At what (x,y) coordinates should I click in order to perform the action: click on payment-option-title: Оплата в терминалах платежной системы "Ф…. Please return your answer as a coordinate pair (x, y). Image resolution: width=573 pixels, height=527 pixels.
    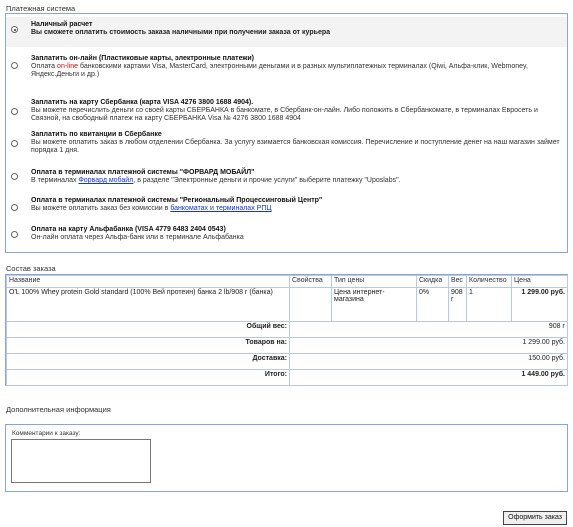
    Looking at the image, I should click on (143, 172).